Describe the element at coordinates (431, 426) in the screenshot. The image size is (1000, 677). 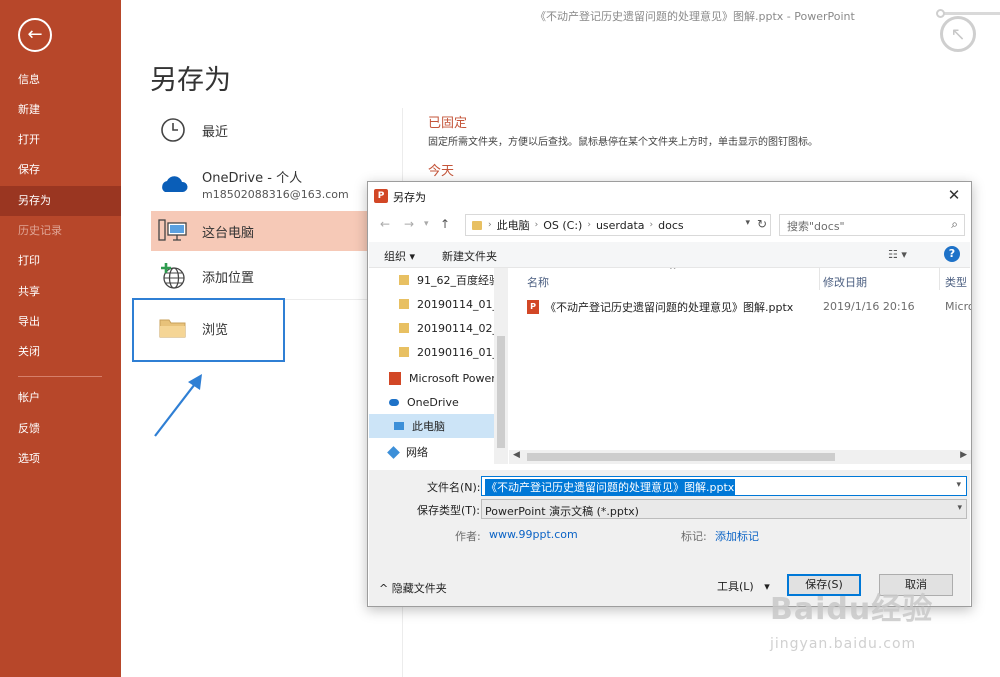
I see `tree-item: 此电脑` at that location.